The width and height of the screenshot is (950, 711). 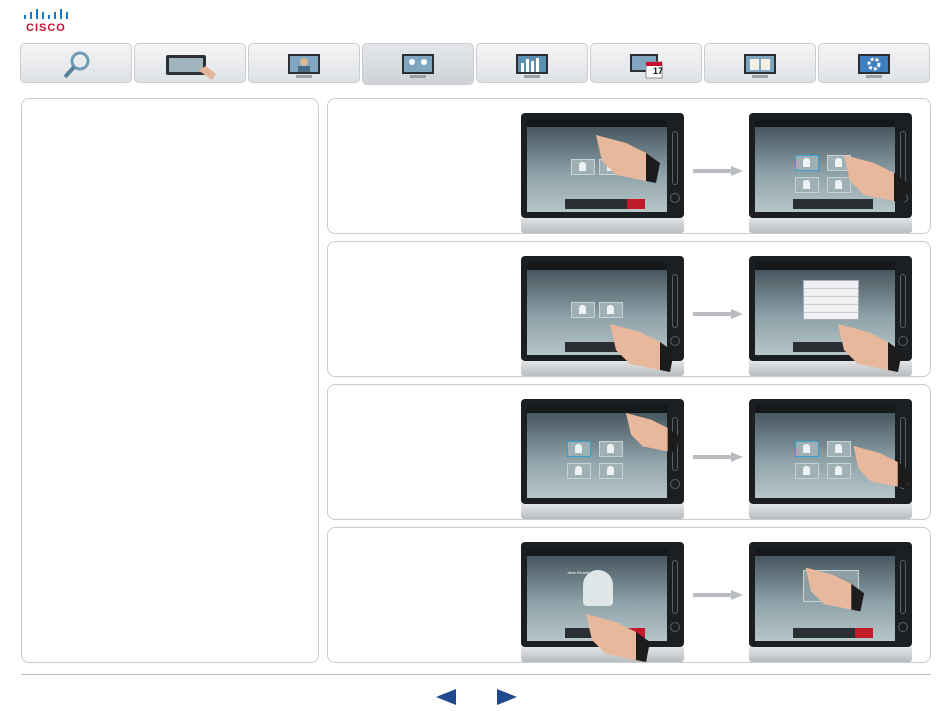 What do you see at coordinates (476, 674) in the screenshot?
I see `footer-divider` at bounding box center [476, 674].